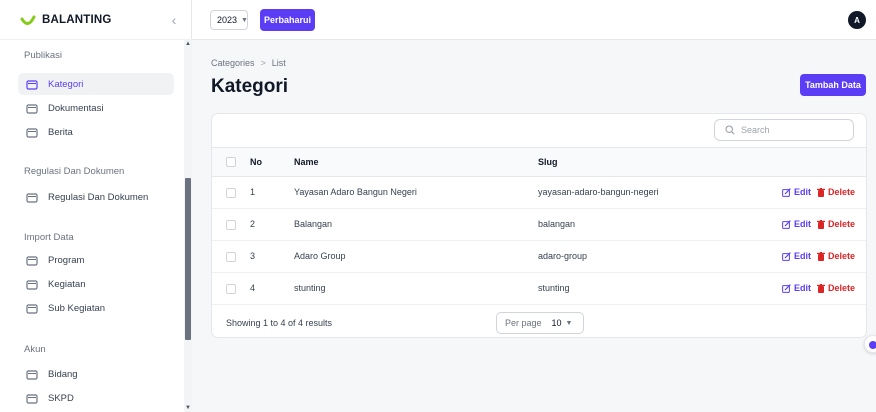 The width and height of the screenshot is (876, 412). What do you see at coordinates (557, 224) in the screenshot?
I see `row-slug: balangan` at bounding box center [557, 224].